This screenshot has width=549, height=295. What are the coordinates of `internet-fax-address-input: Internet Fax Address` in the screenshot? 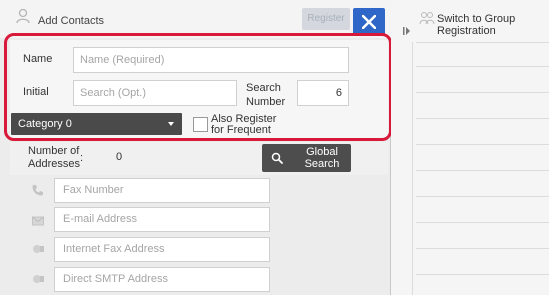 It's located at (162, 249).